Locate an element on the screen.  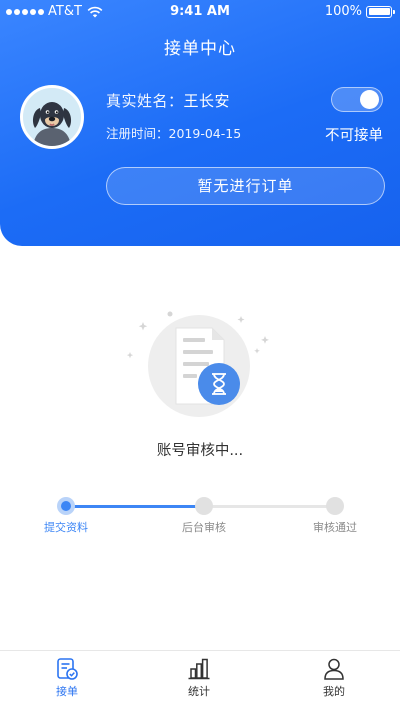
tab-profile: 我的 is located at coordinates (334, 678).